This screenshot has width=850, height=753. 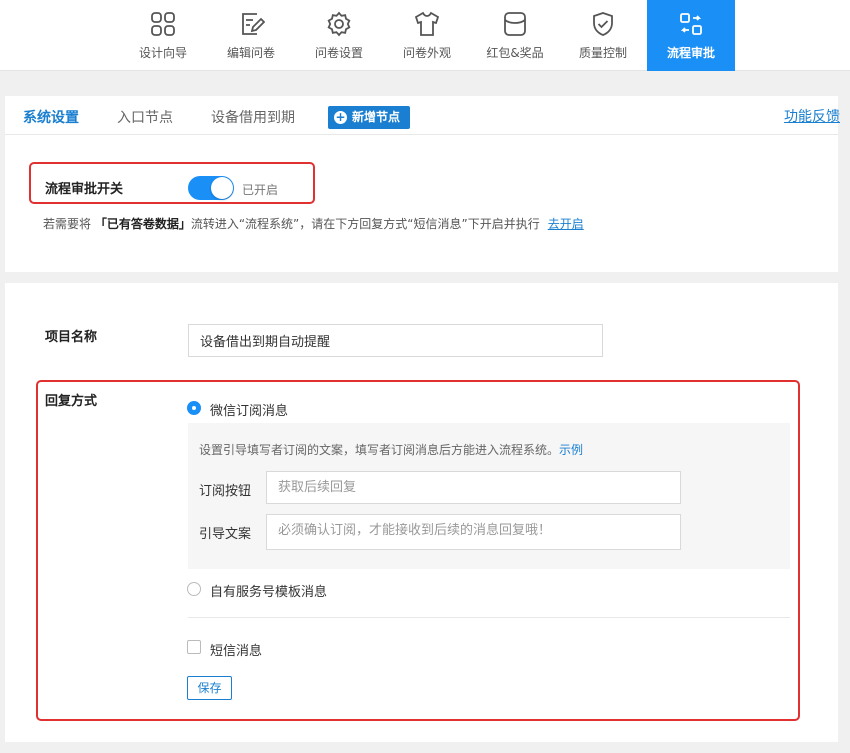 What do you see at coordinates (473, 487) in the screenshot?
I see `subscribe-button-input` at bounding box center [473, 487].